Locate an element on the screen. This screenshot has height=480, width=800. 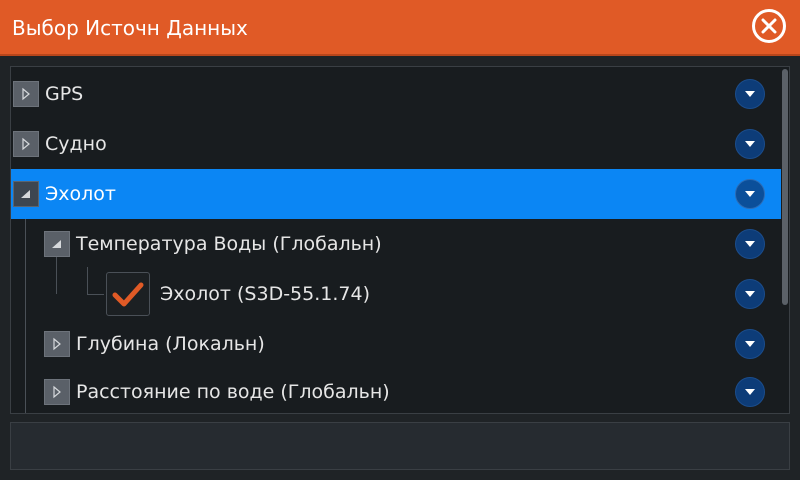
tree-row-depth: Глубина (Локальн) is located at coordinates (396, 344).